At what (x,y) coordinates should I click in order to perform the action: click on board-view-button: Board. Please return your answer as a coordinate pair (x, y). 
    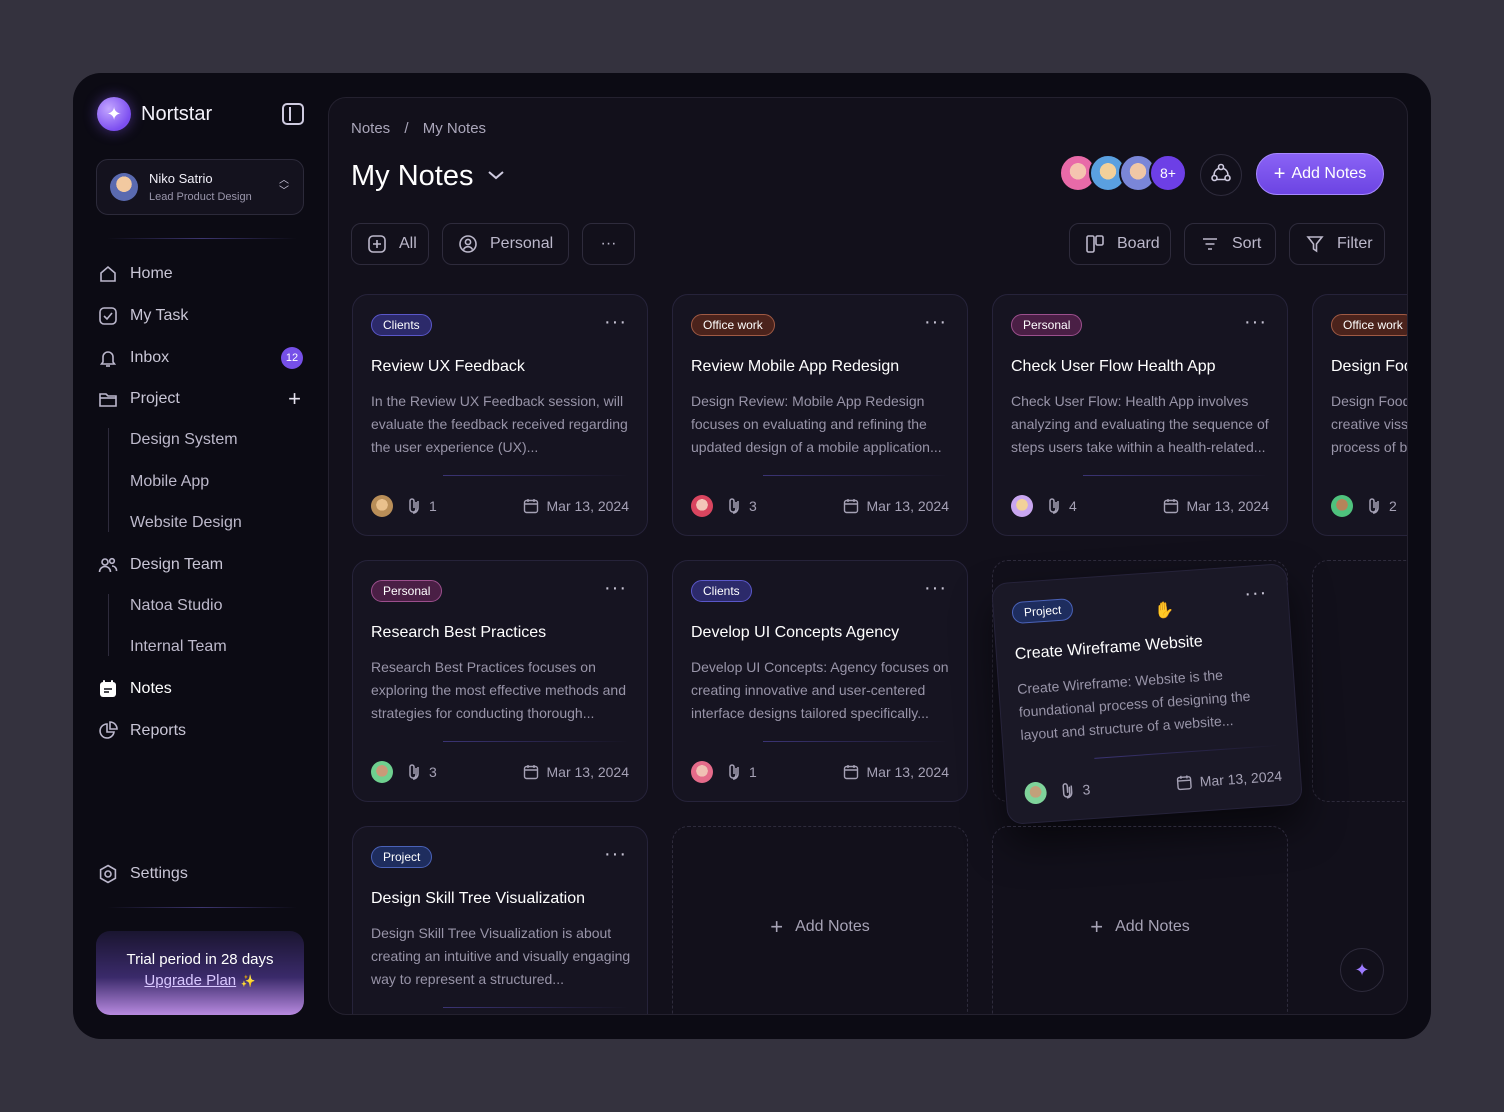
    Looking at the image, I should click on (1120, 244).